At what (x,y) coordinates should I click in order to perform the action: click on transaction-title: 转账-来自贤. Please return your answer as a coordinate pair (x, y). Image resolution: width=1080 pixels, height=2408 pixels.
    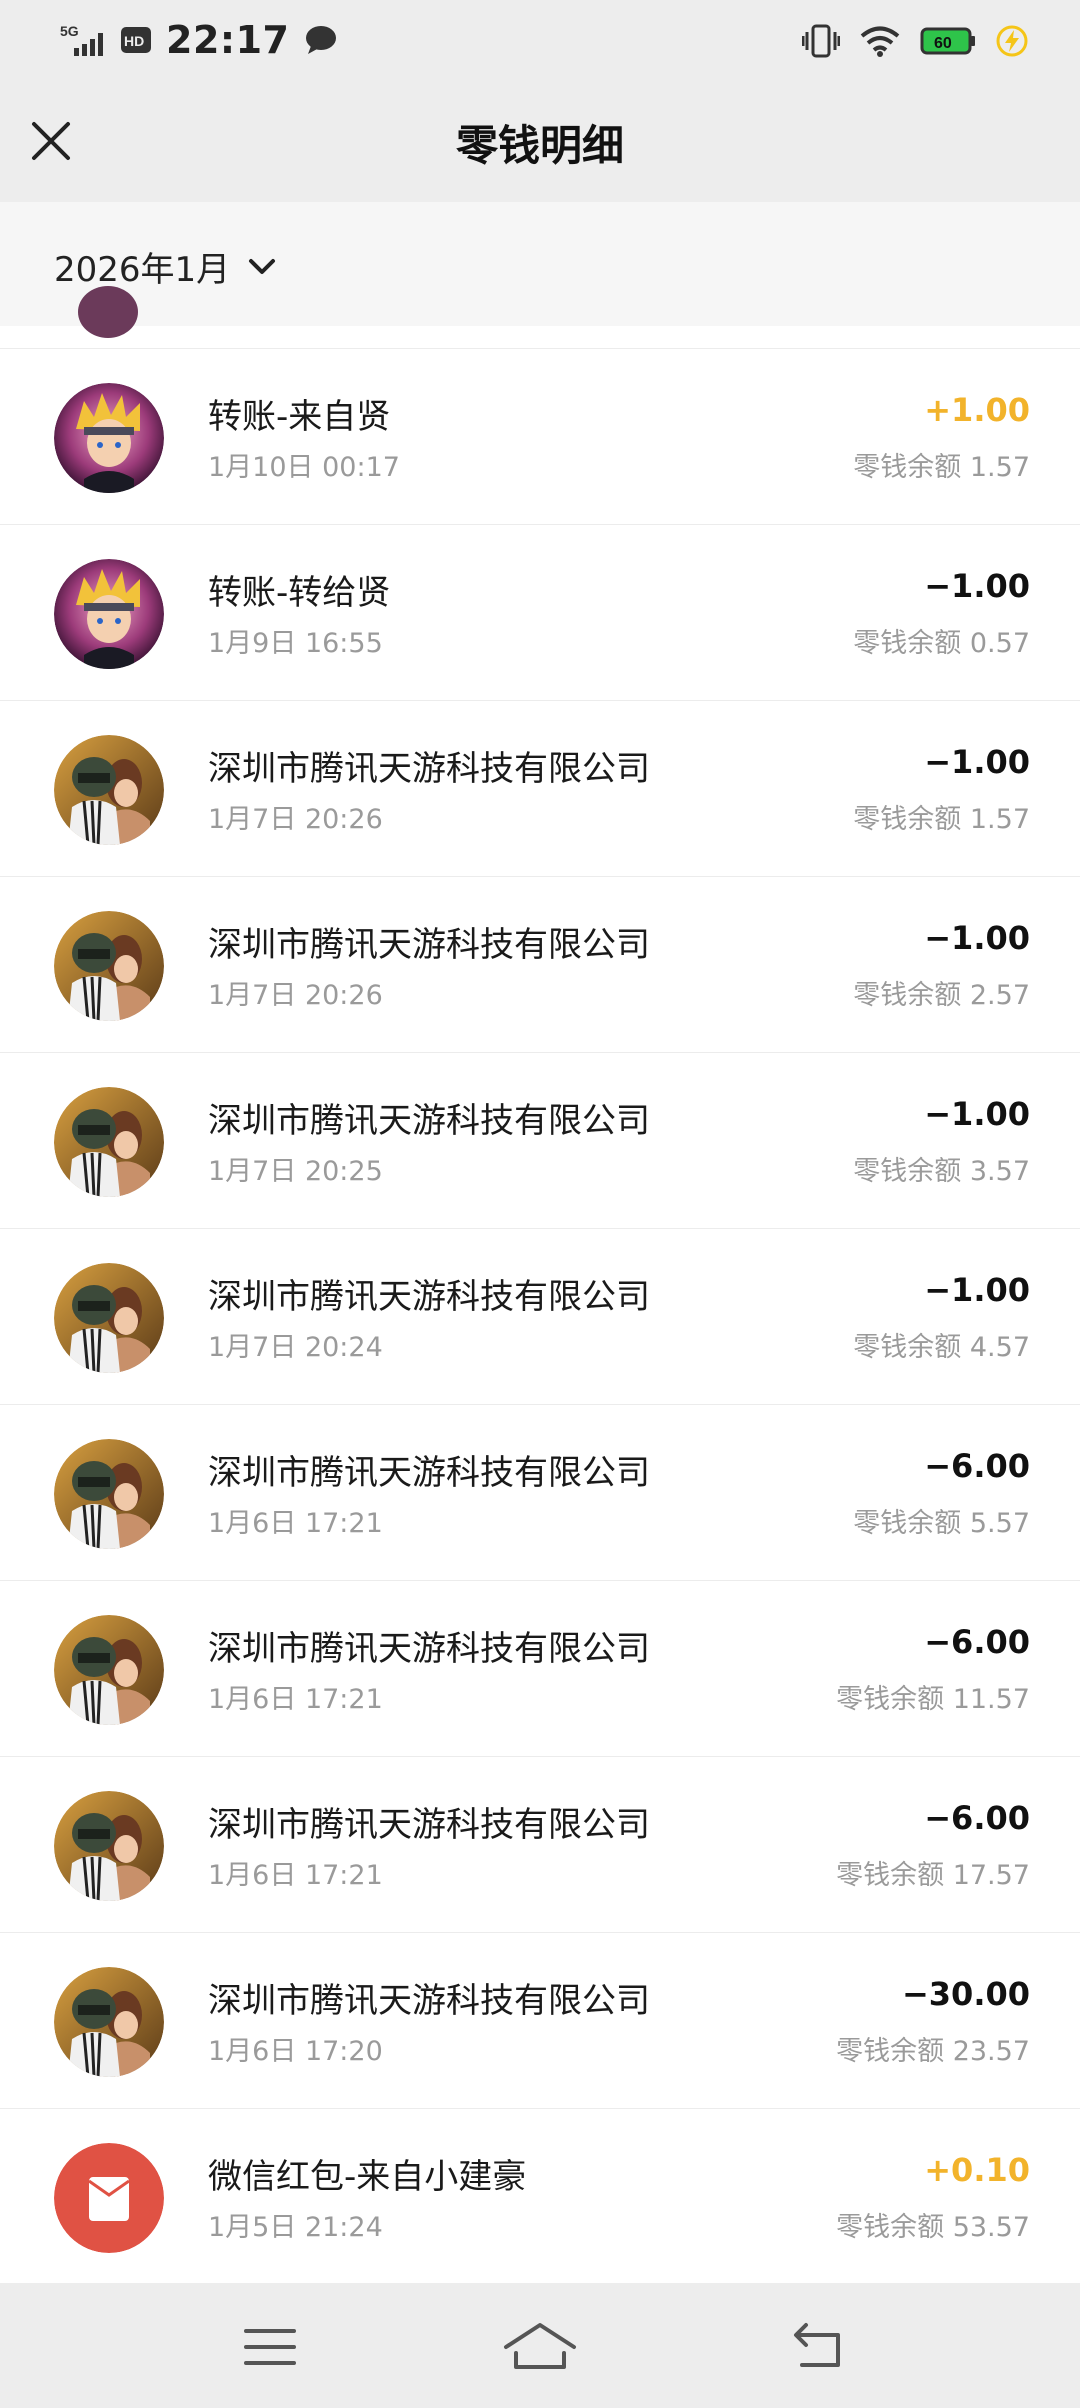
    Looking at the image, I should click on (299, 417).